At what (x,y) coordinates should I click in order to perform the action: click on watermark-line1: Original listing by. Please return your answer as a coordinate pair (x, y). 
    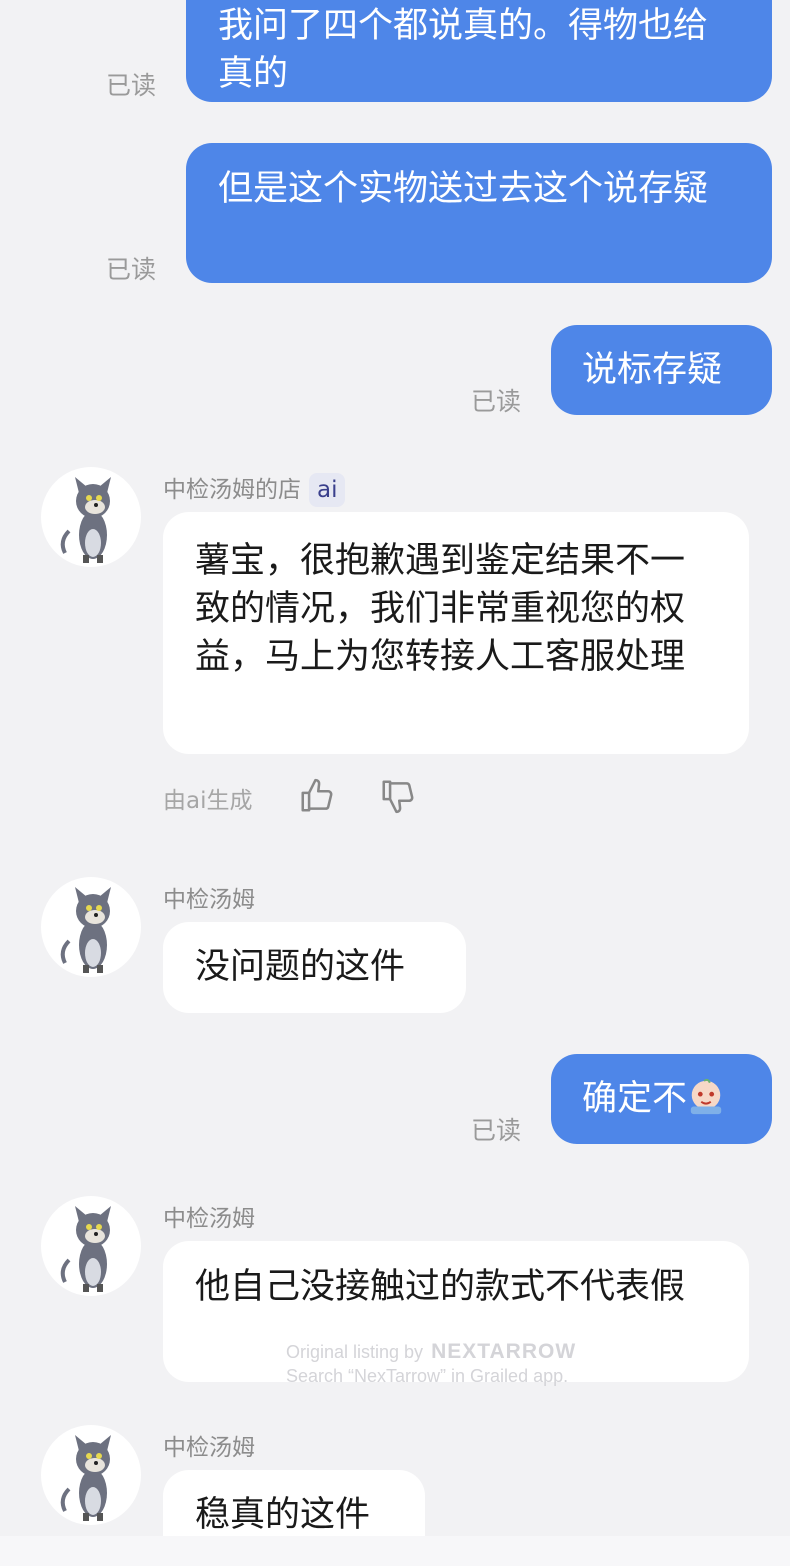
    Looking at the image, I should click on (355, 1352).